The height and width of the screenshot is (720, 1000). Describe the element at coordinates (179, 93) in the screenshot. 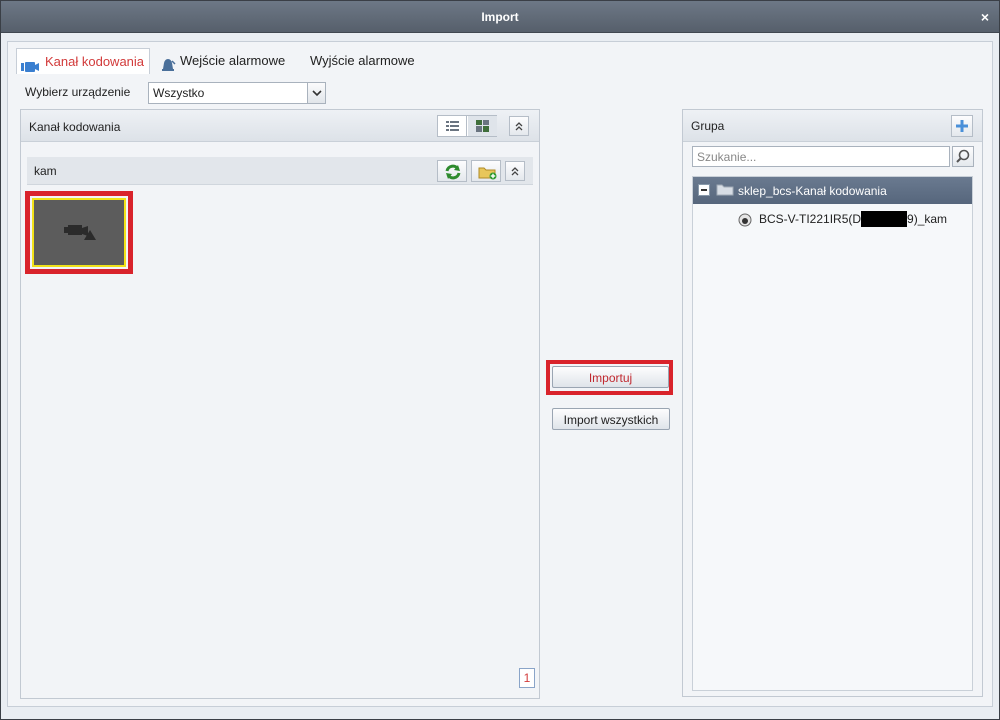

I see `device-select-value: Wszystko` at that location.